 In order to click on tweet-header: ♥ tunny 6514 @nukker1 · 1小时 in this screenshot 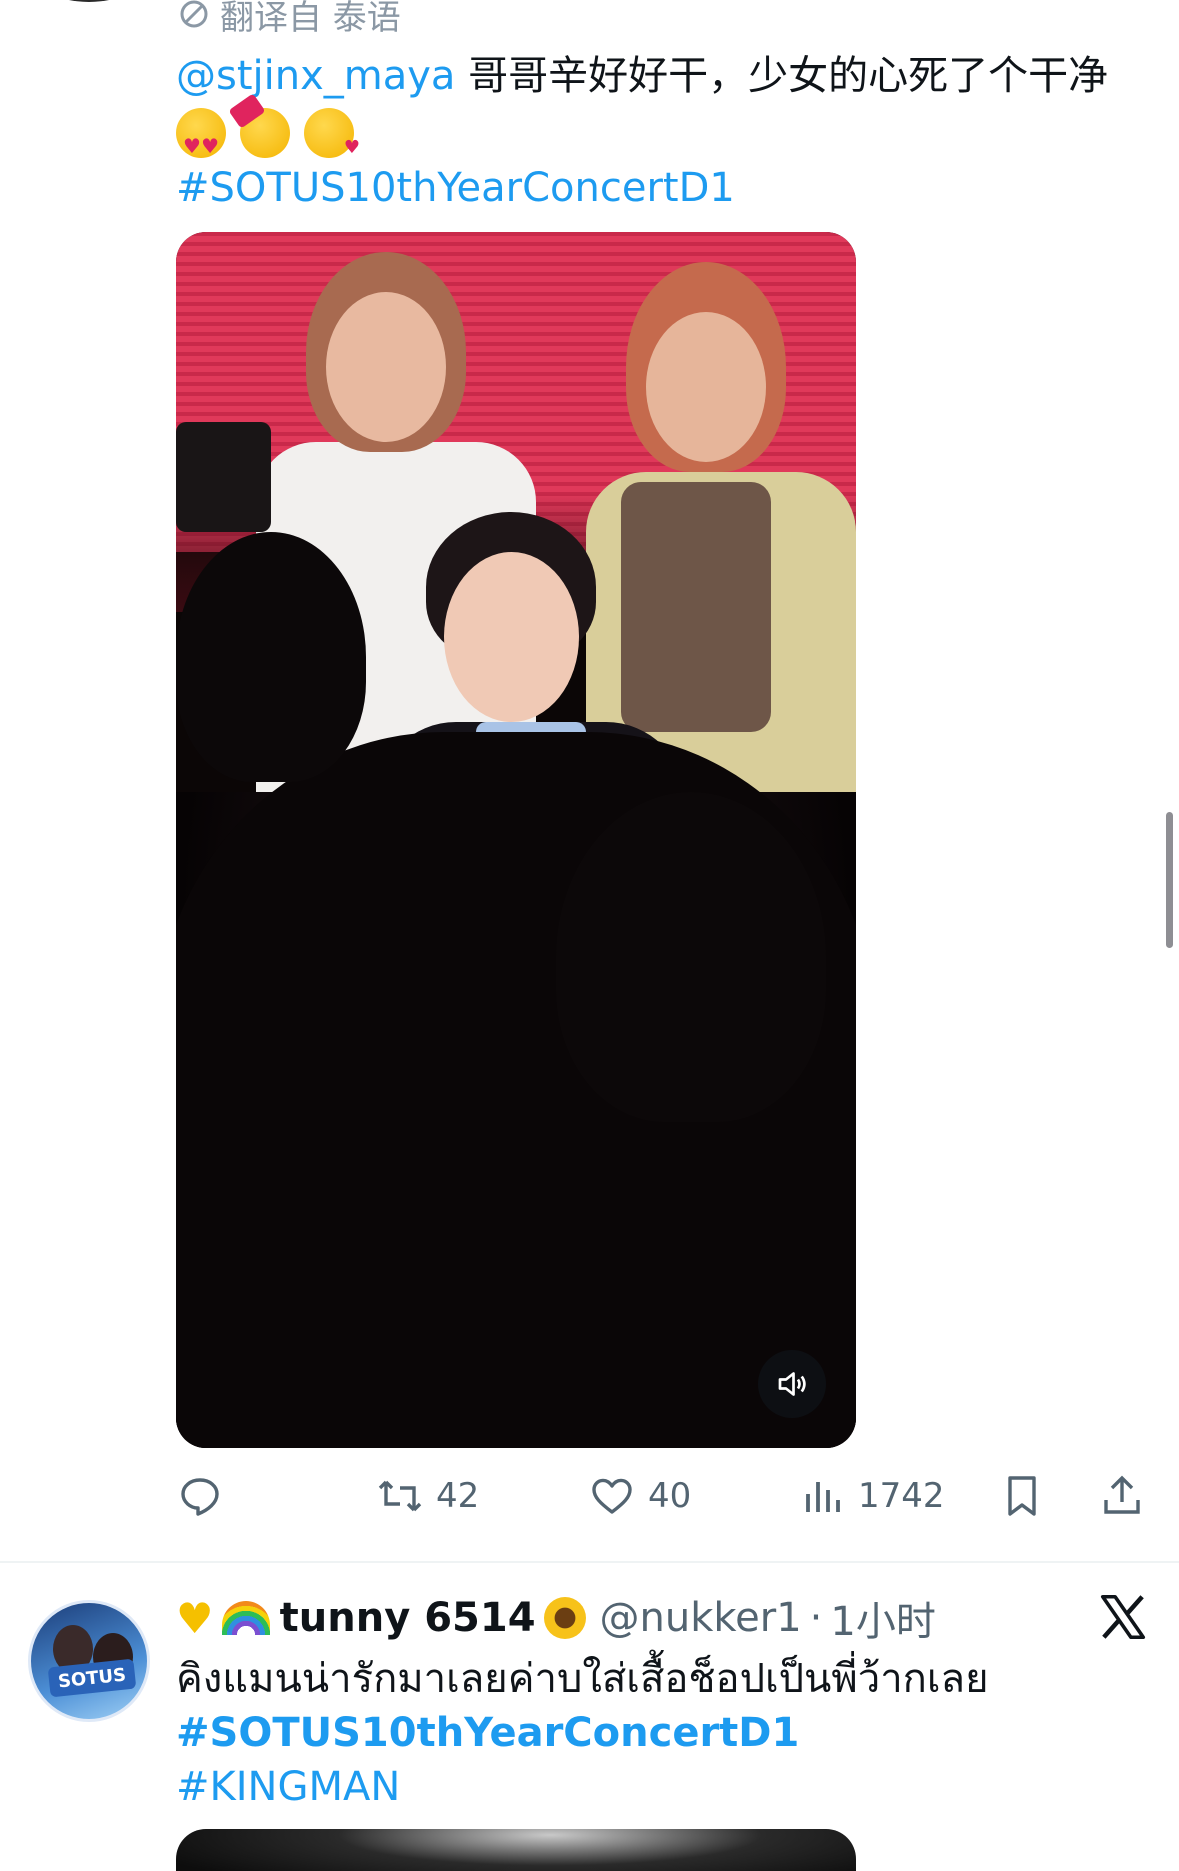, I will do `click(556, 1618)`.